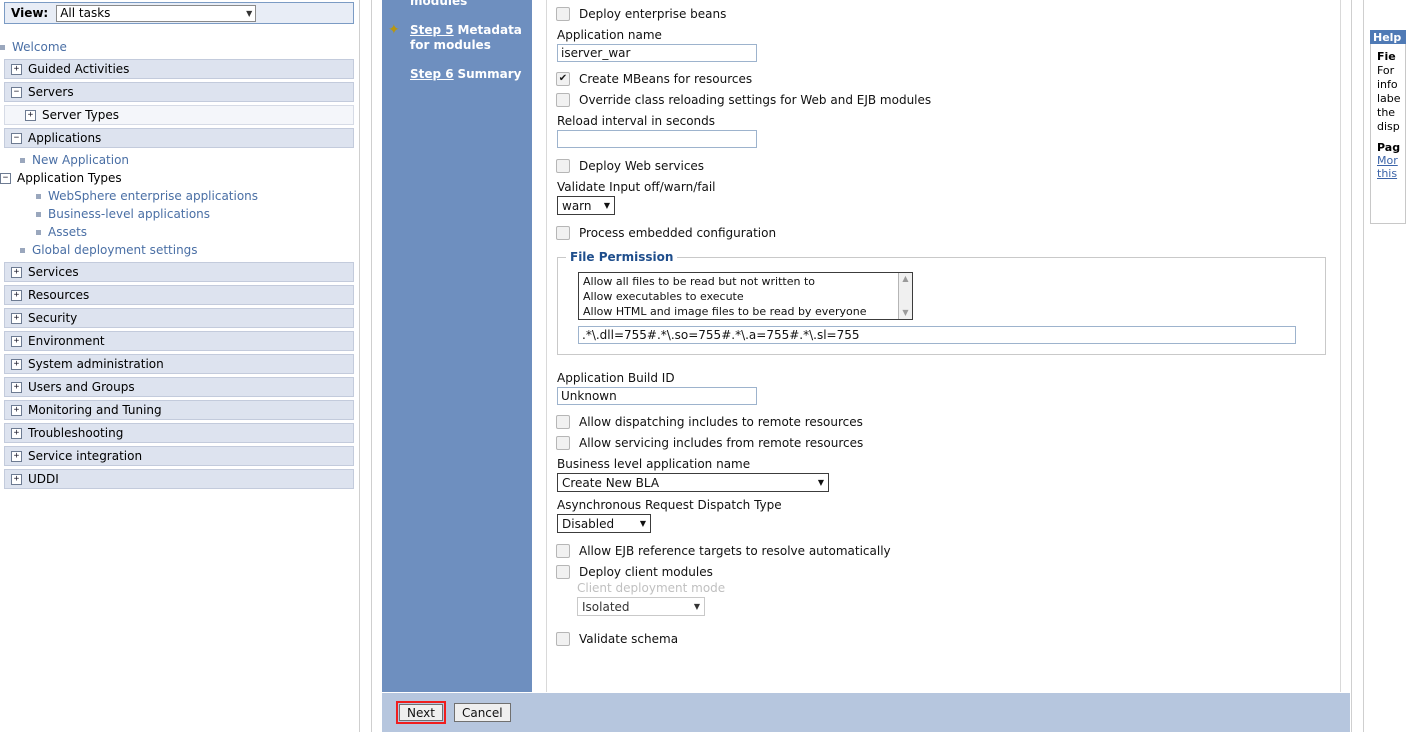 The image size is (1406, 732). What do you see at coordinates (563, 551) in the screenshot?
I see `allow-ejb-reference-checkbox` at bounding box center [563, 551].